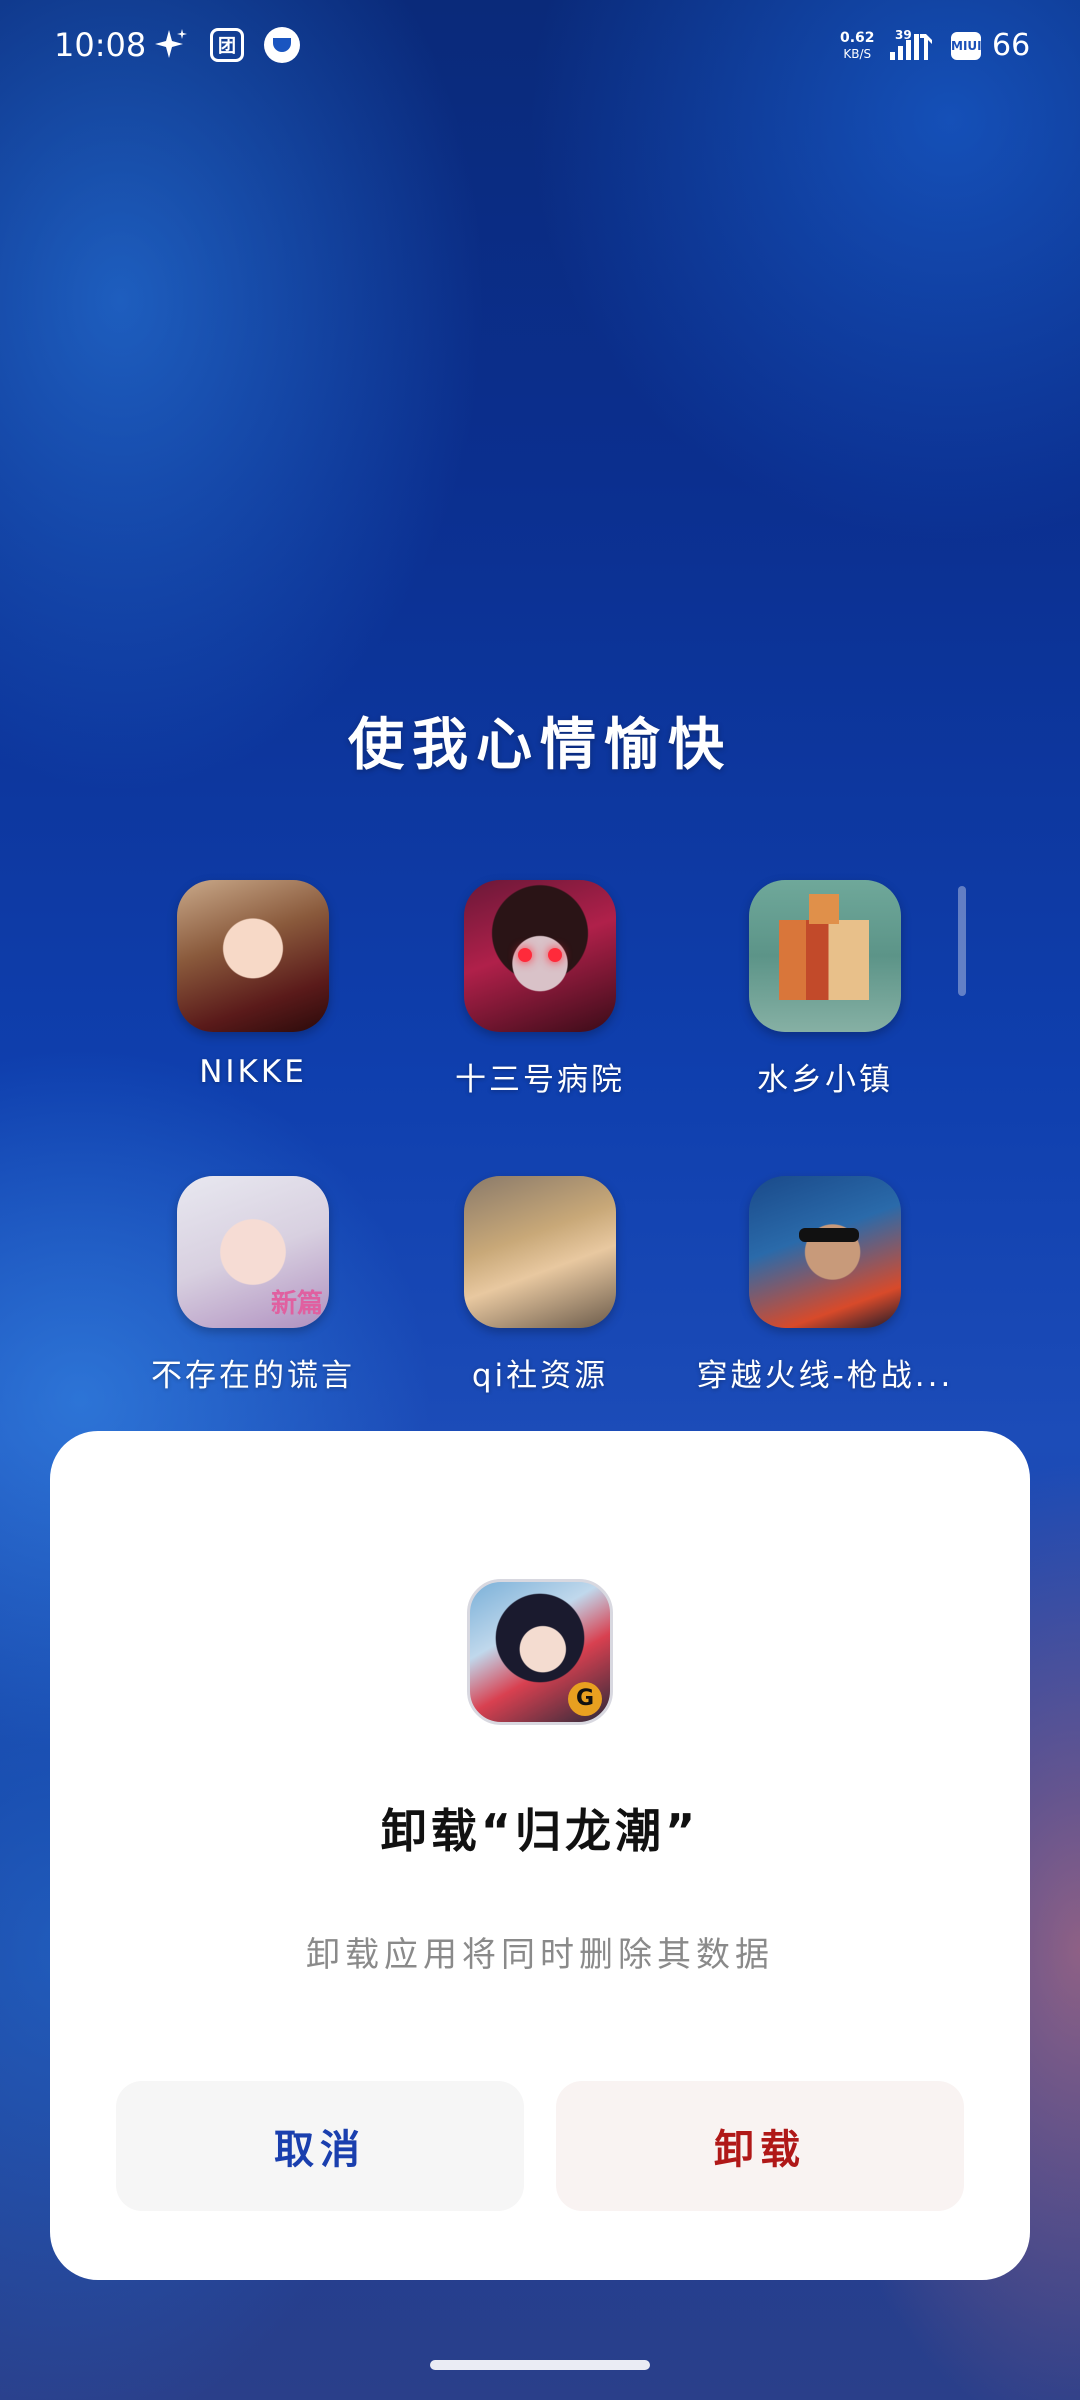  What do you see at coordinates (253, 1072) in the screenshot?
I see `app-label: NIKKE` at bounding box center [253, 1072].